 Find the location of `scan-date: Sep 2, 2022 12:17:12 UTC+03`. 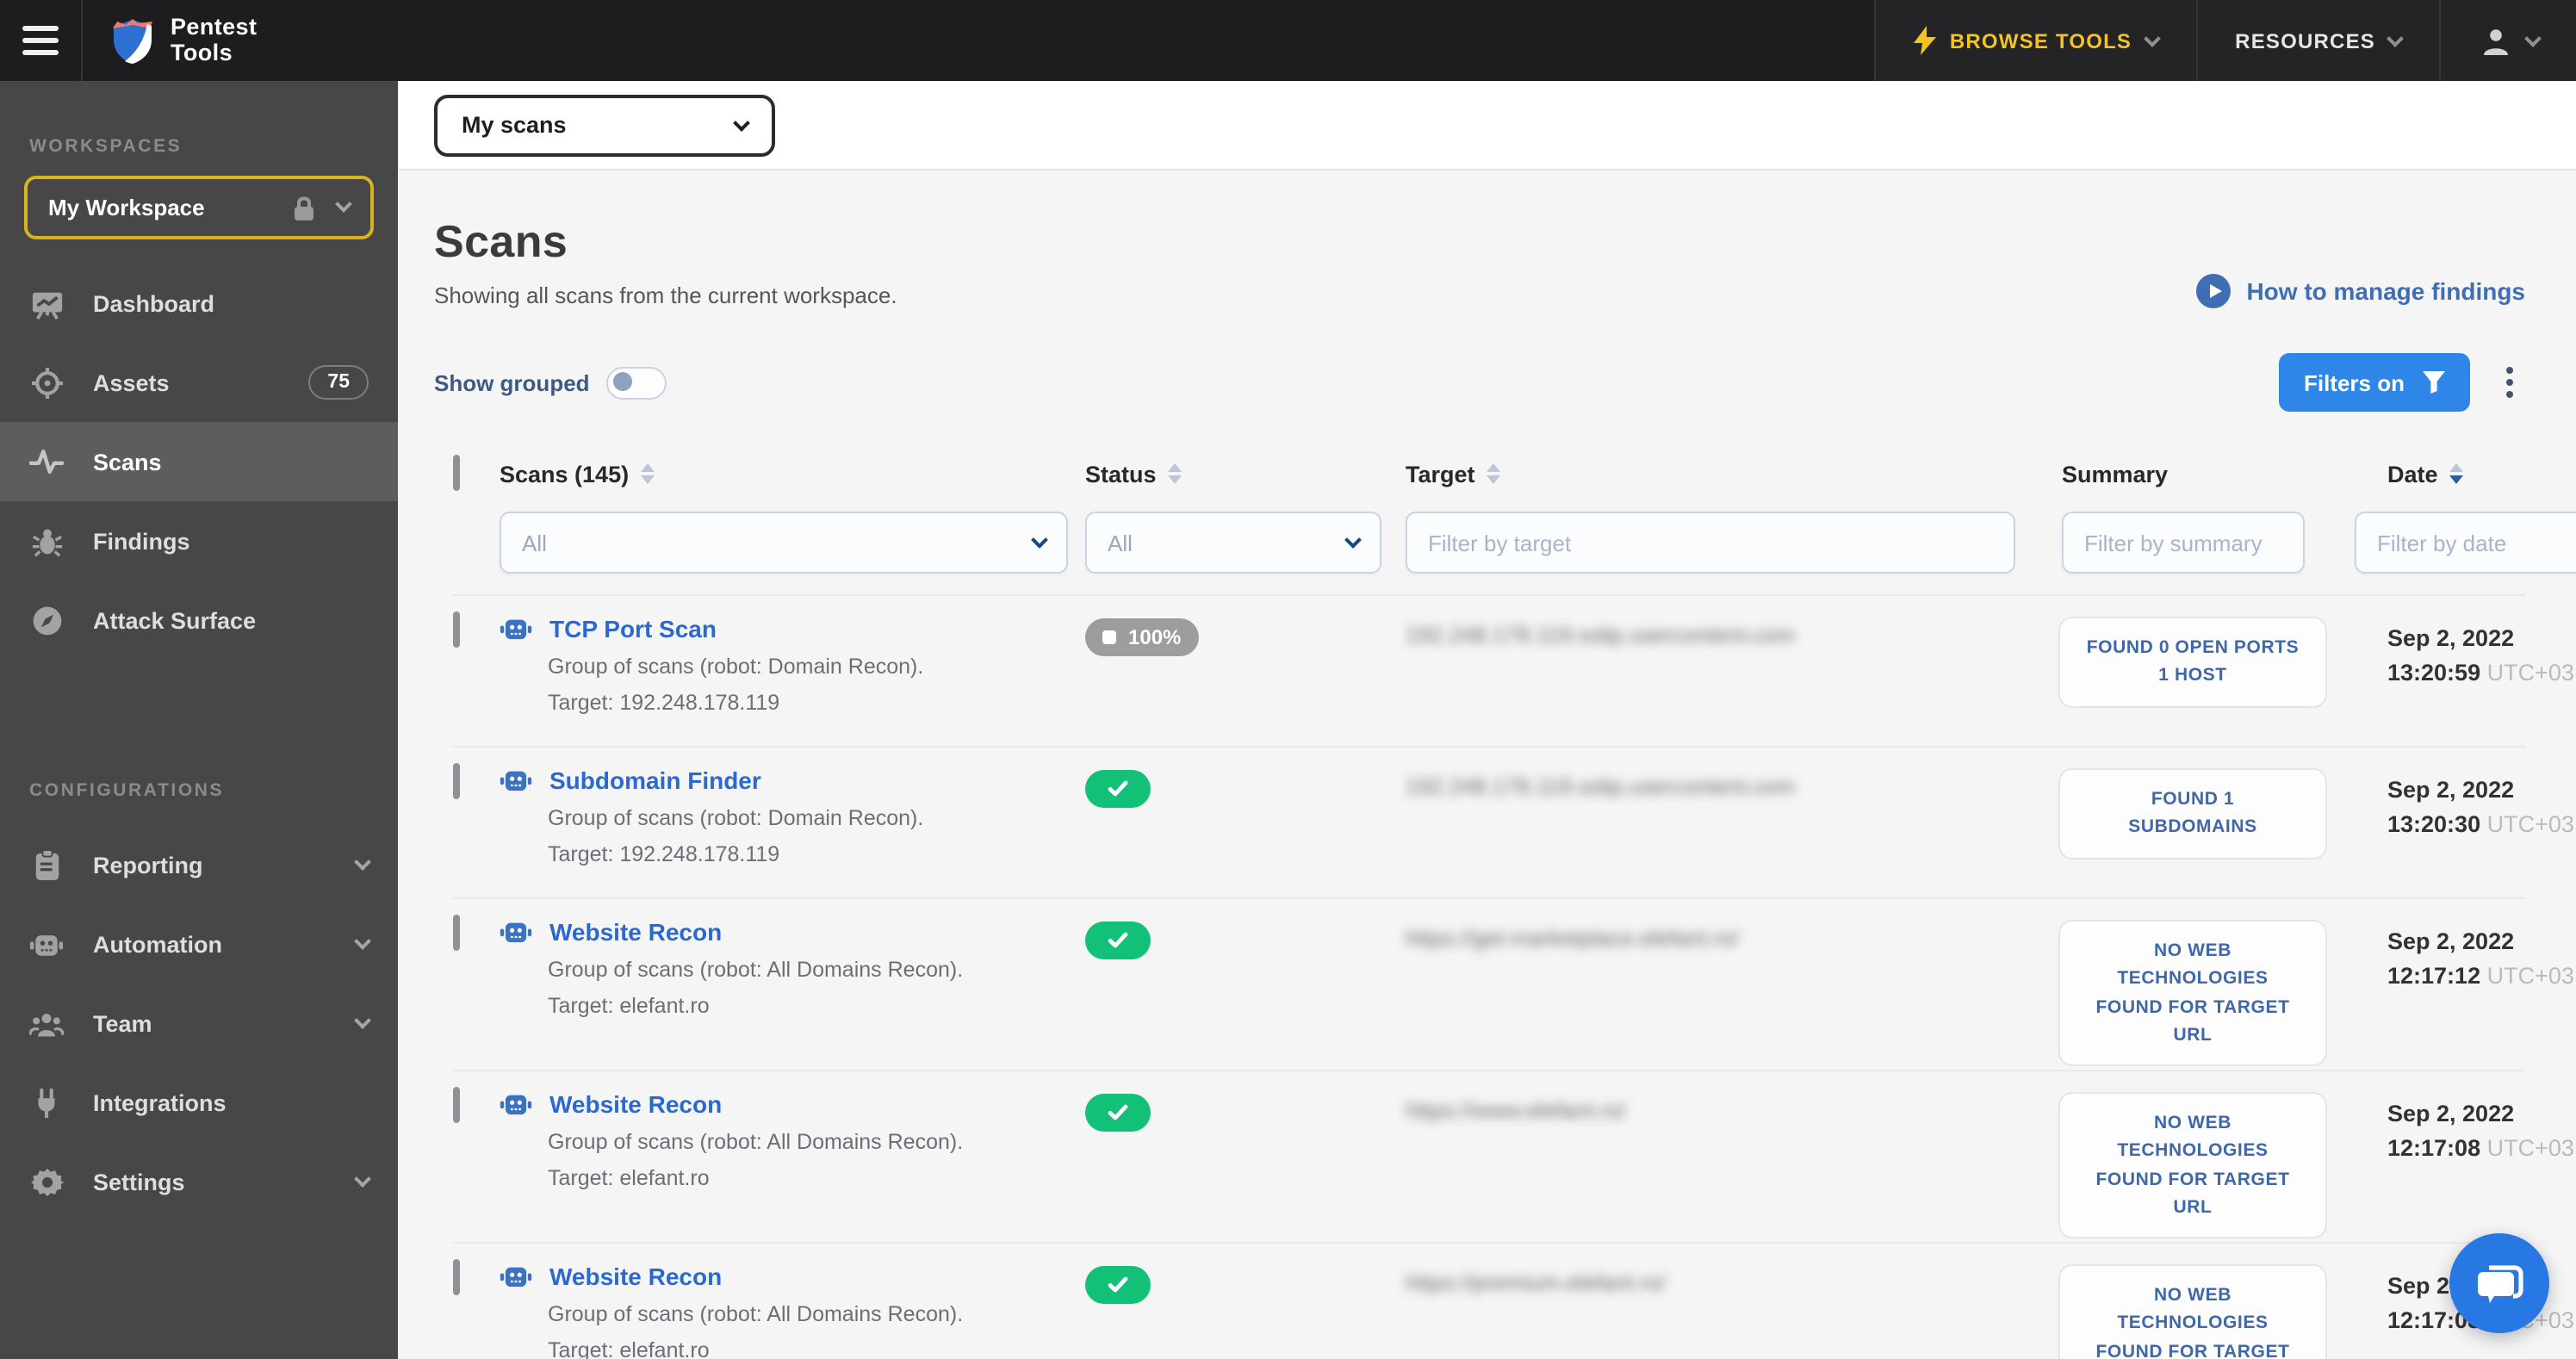

scan-date: Sep 2, 2022 12:17:12 UTC+03 is located at coordinates (2480, 958).